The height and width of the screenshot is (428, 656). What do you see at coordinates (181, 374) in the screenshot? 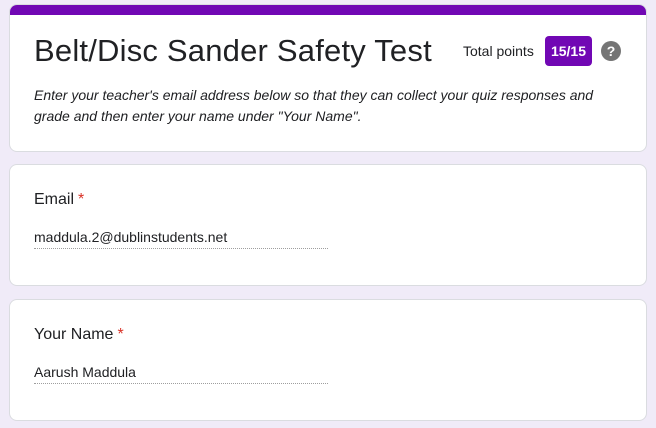
I see `name-answer-field: Aarush Maddula` at bounding box center [181, 374].